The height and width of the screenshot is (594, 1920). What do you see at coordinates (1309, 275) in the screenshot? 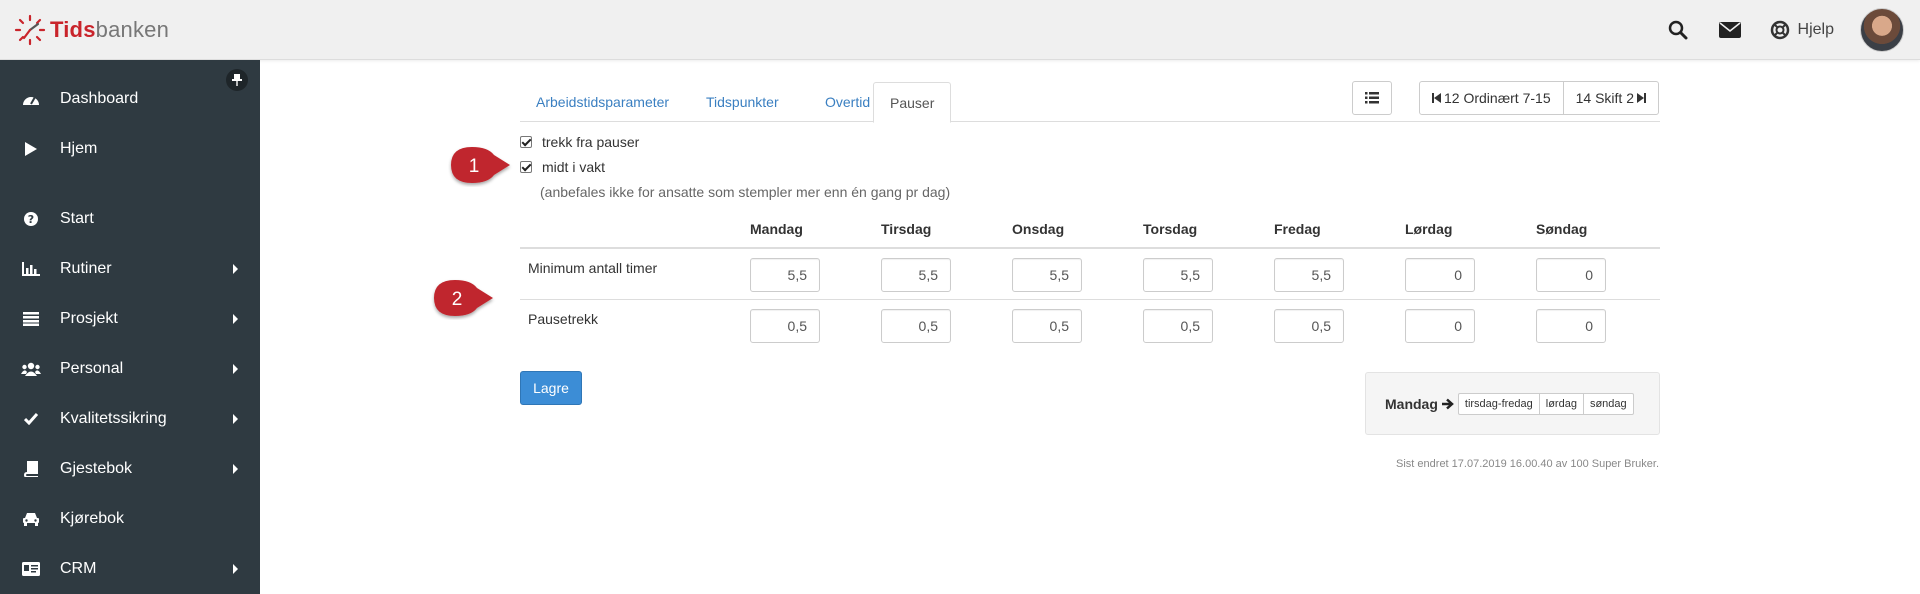
I see `min-hours-fredag-input: 5,5` at bounding box center [1309, 275].